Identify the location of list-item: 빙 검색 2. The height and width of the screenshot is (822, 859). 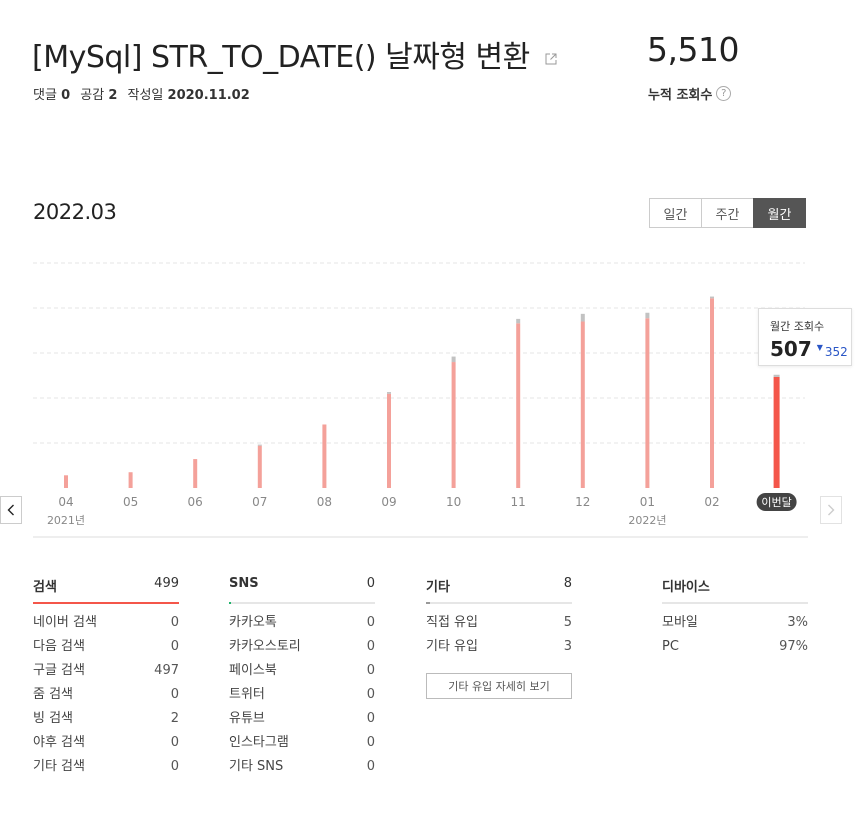
(106, 723).